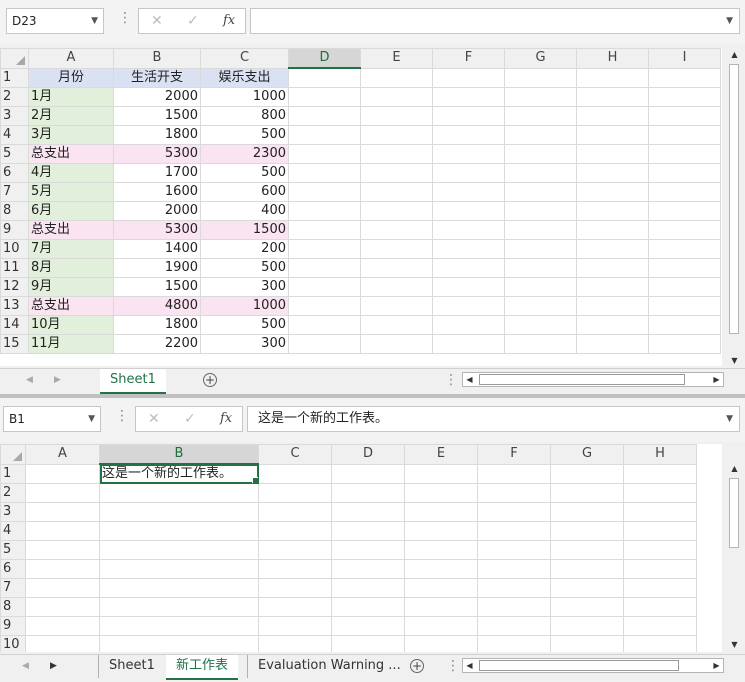 This screenshot has width=745, height=682. Describe the element at coordinates (157, 229) in the screenshot. I see `cell-b: 5300` at that location.